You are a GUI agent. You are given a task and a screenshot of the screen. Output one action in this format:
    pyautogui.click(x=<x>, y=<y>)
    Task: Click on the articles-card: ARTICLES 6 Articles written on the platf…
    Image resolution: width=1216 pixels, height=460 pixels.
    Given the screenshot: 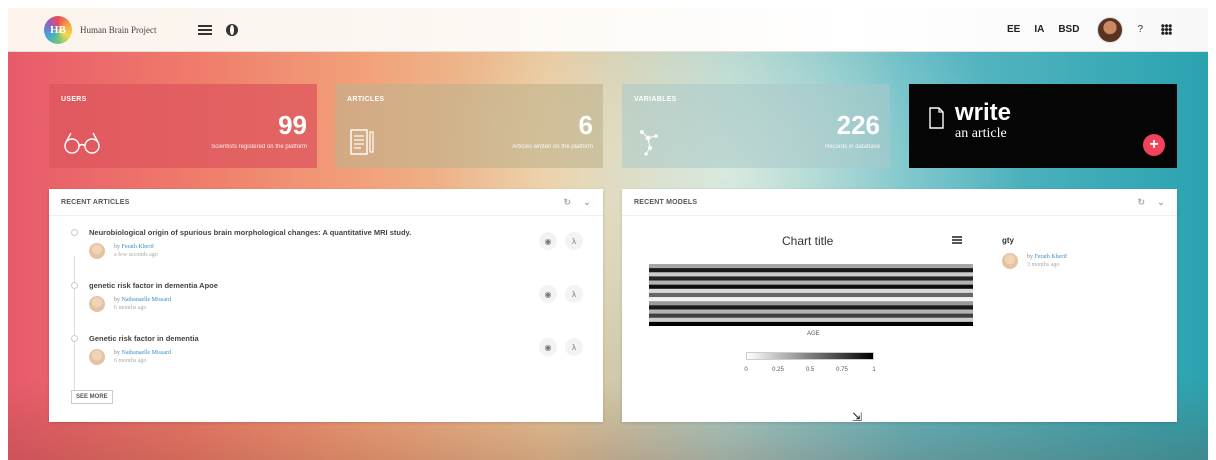 What is the action you would take?
    pyautogui.click(x=469, y=126)
    